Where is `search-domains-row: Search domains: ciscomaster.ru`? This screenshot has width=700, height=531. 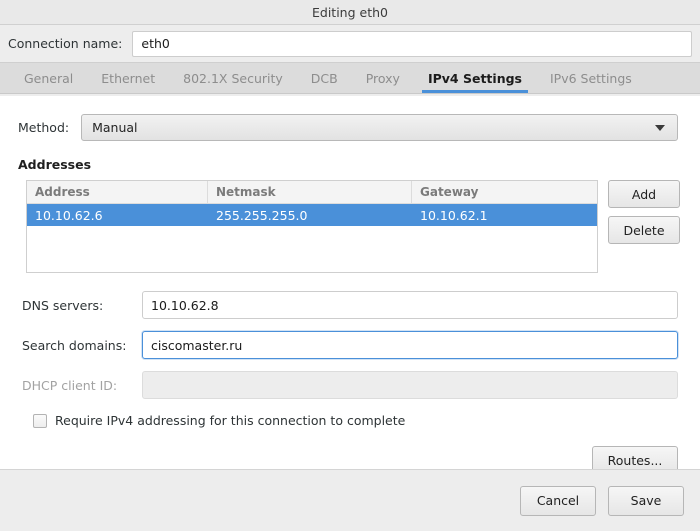 search-domains-row: Search domains: ciscomaster.ru is located at coordinates (350, 345).